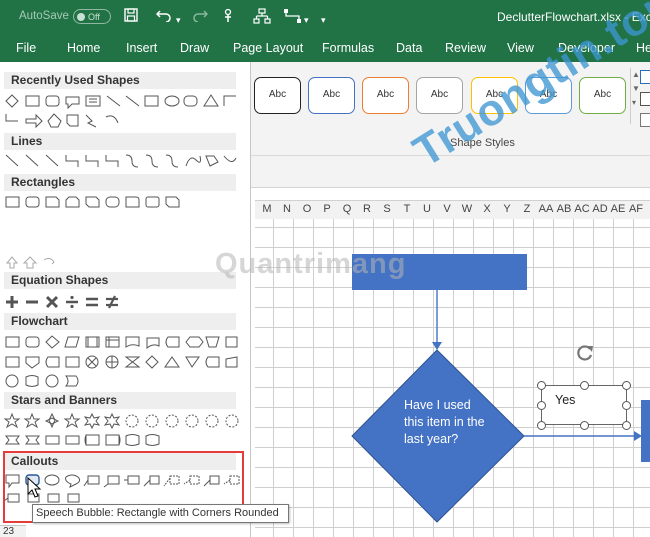  What do you see at coordinates (385, 95) in the screenshot?
I see `shape-style-3: Abc` at bounding box center [385, 95].